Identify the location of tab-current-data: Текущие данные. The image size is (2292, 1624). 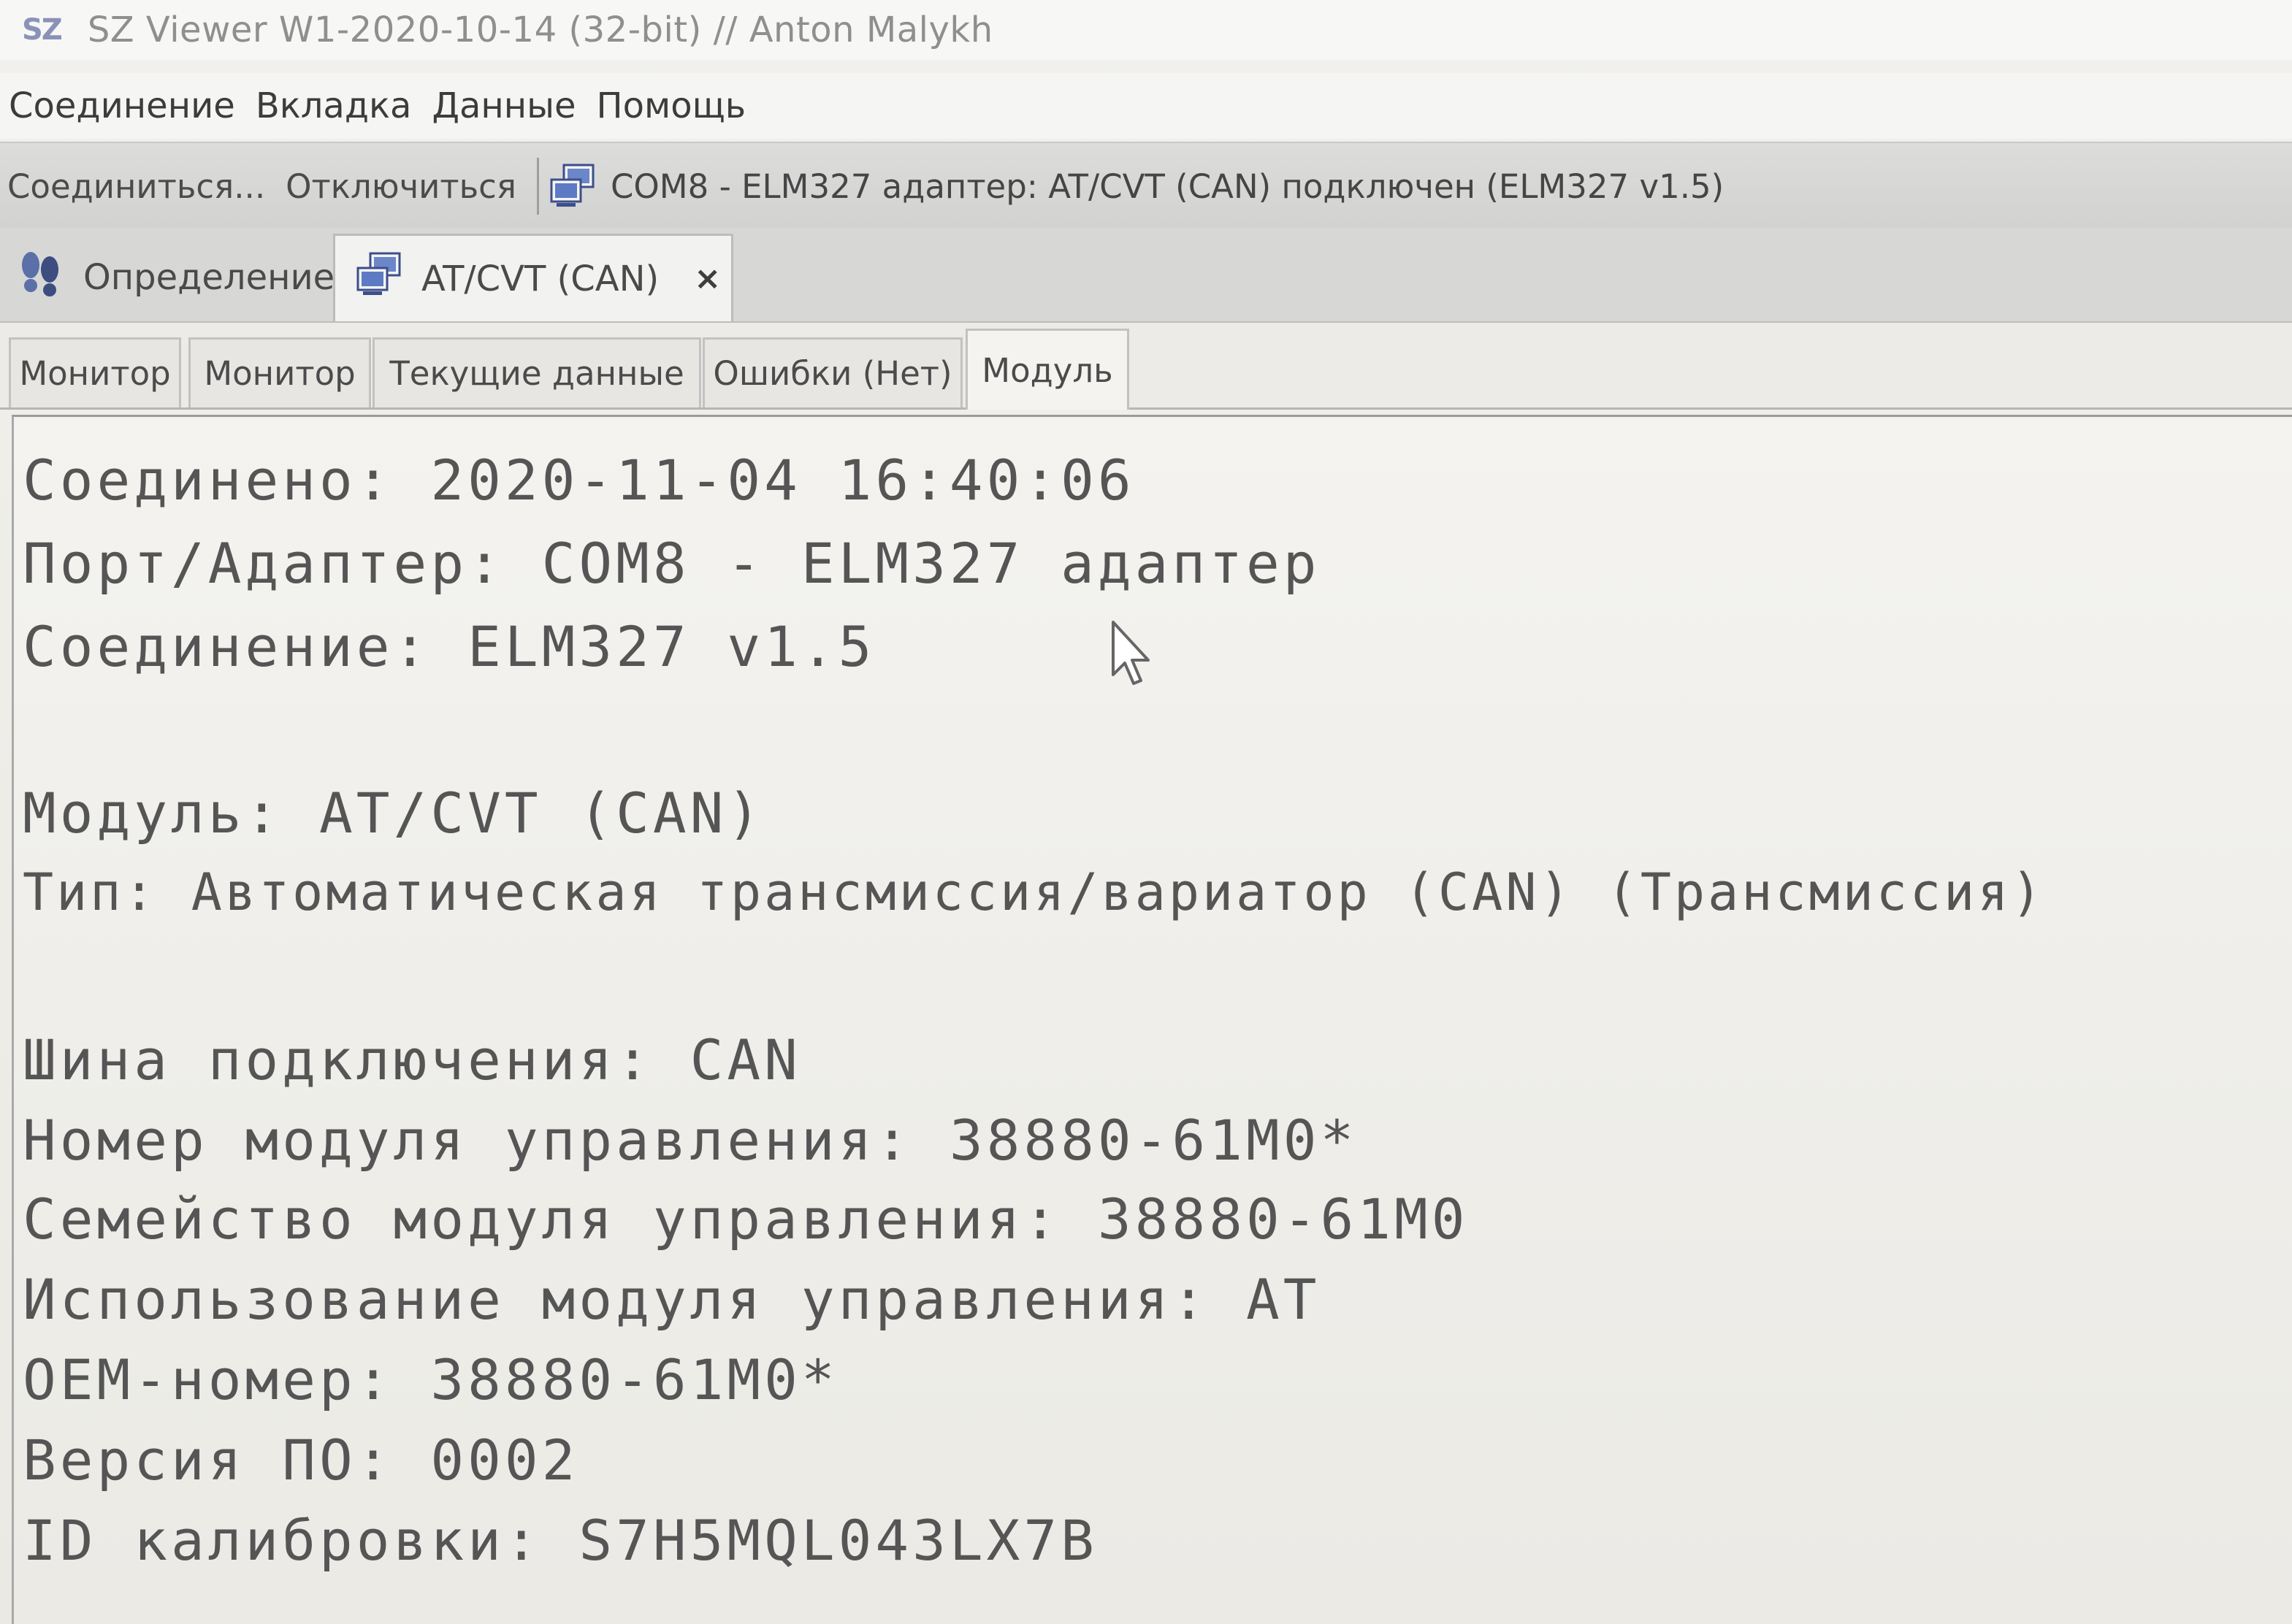
(537, 372).